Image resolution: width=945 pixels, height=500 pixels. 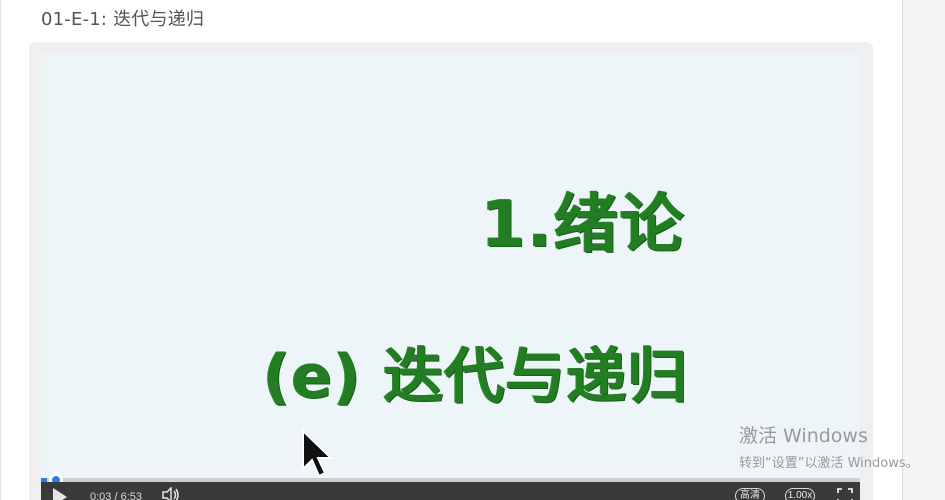 What do you see at coordinates (60, 494) in the screenshot?
I see `play-icon` at bounding box center [60, 494].